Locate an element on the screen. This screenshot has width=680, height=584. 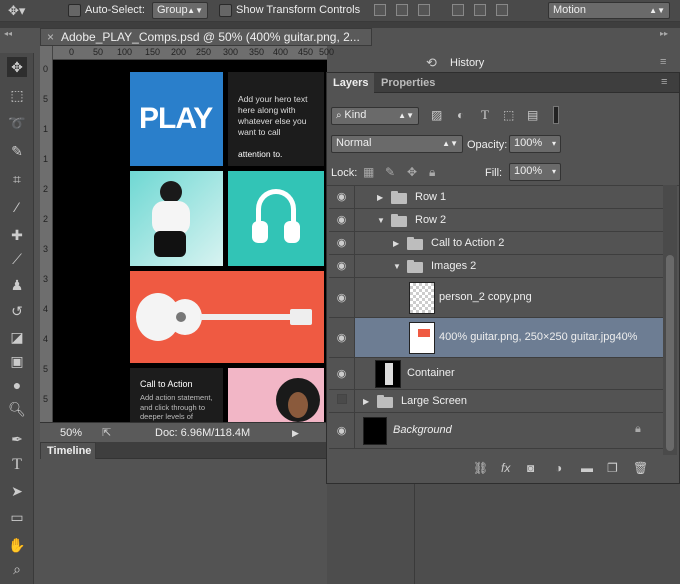
ruler-tick: 0 is located at coordinates (46, 69).